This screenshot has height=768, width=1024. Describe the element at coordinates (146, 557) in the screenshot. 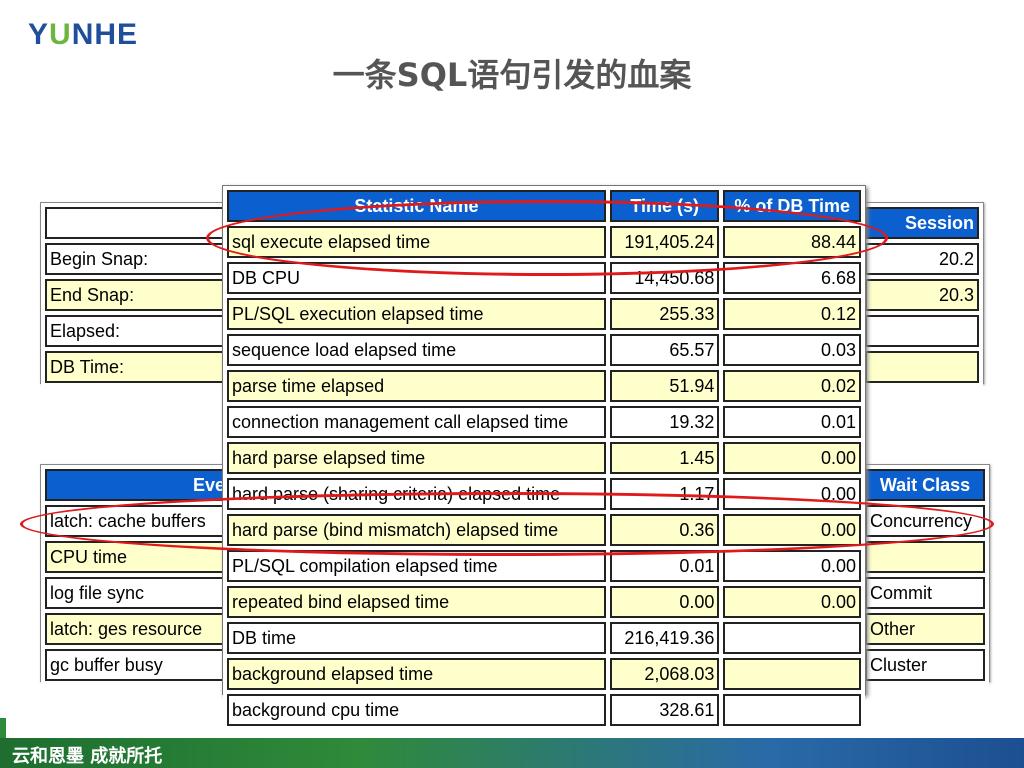

I see `event-row: CPU time` at that location.